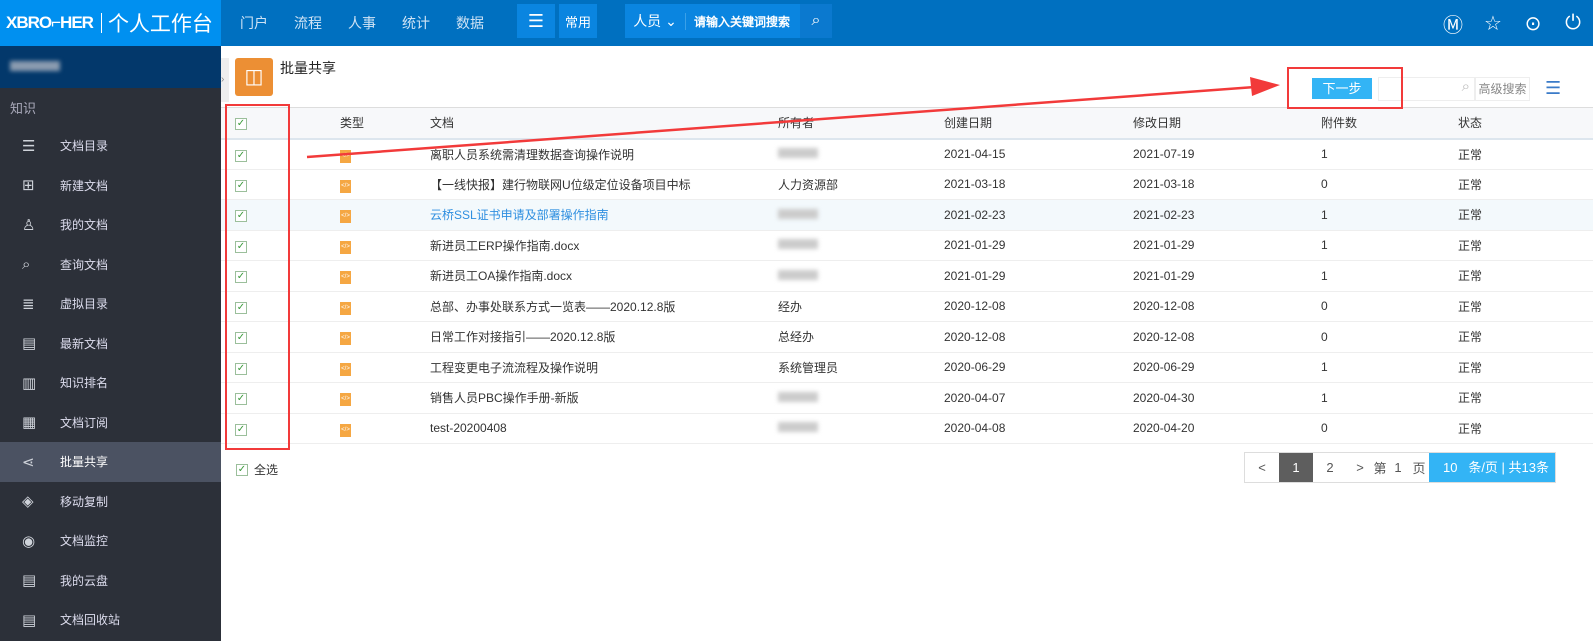 Image resolution: width=1593 pixels, height=641 pixels. Describe the element at coordinates (110, 67) in the screenshot. I see `user-info` at that location.